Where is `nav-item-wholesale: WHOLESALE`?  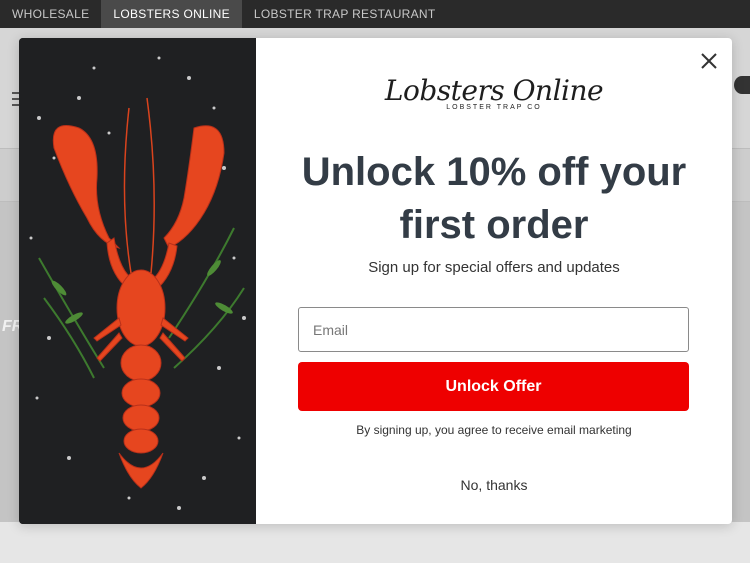
nav-item-wholesale: WHOLESALE is located at coordinates (50, 14).